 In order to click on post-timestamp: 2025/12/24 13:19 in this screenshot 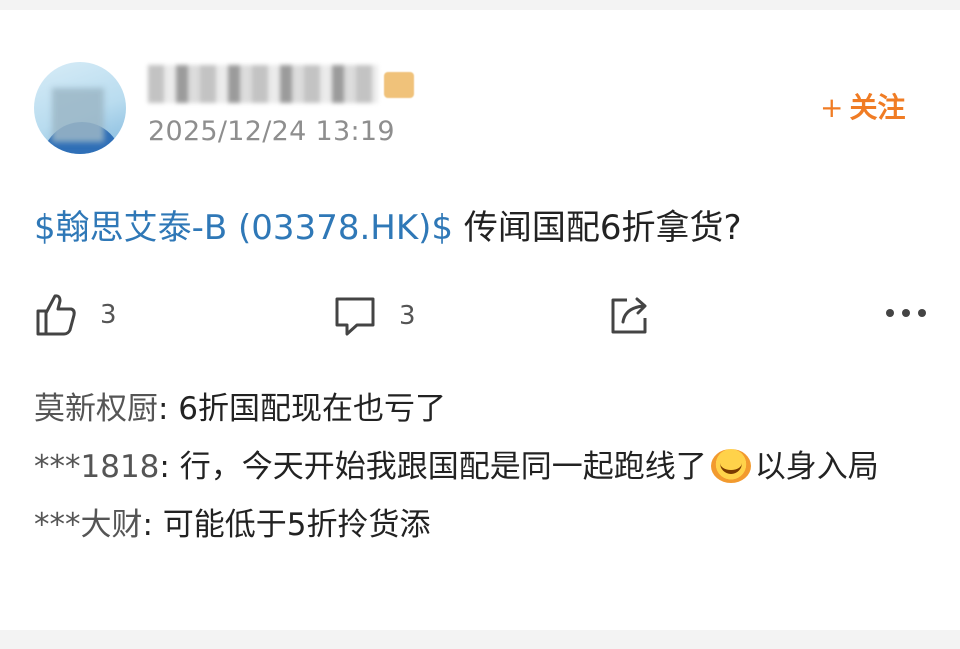, I will do `click(271, 131)`.